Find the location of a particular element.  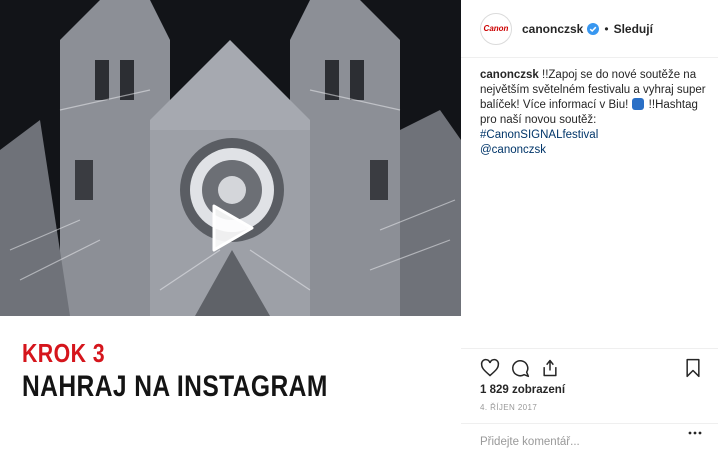

step-instruction: NAHRAJ NA INSTAGRAM is located at coordinates (175, 386).